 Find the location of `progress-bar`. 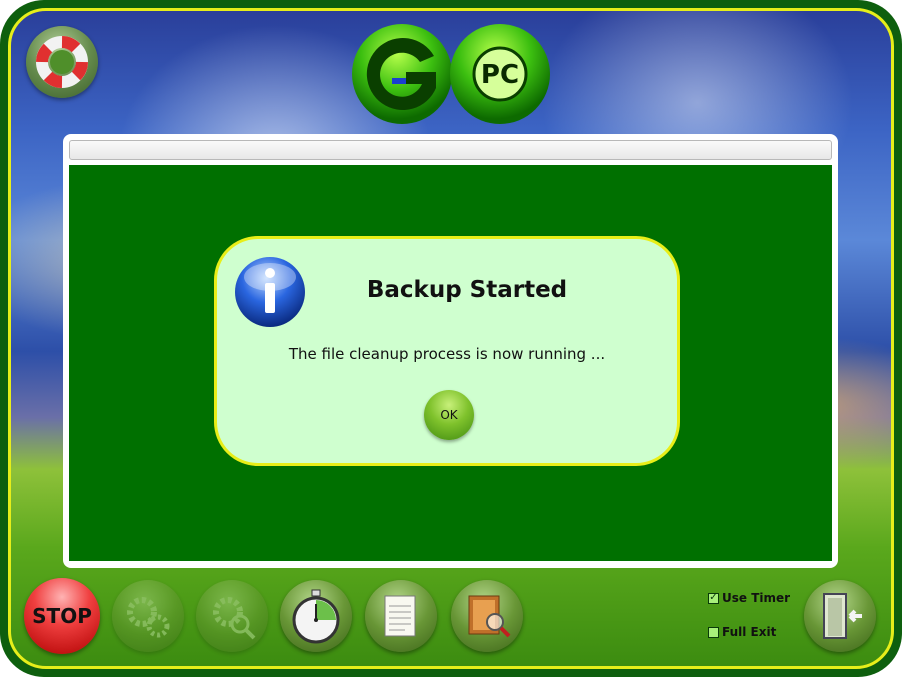

progress-bar is located at coordinates (450, 150).